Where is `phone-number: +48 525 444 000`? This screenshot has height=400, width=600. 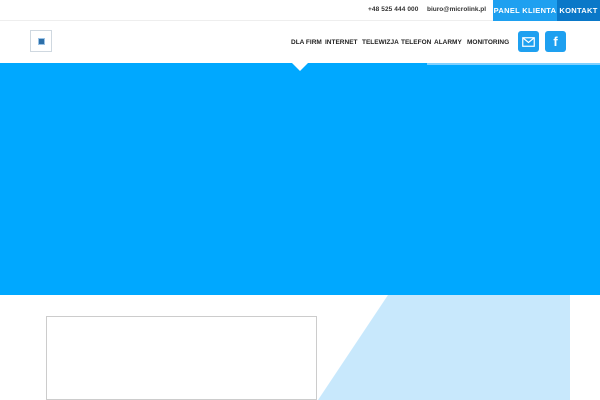 phone-number: +48 525 444 000 is located at coordinates (393, 9).